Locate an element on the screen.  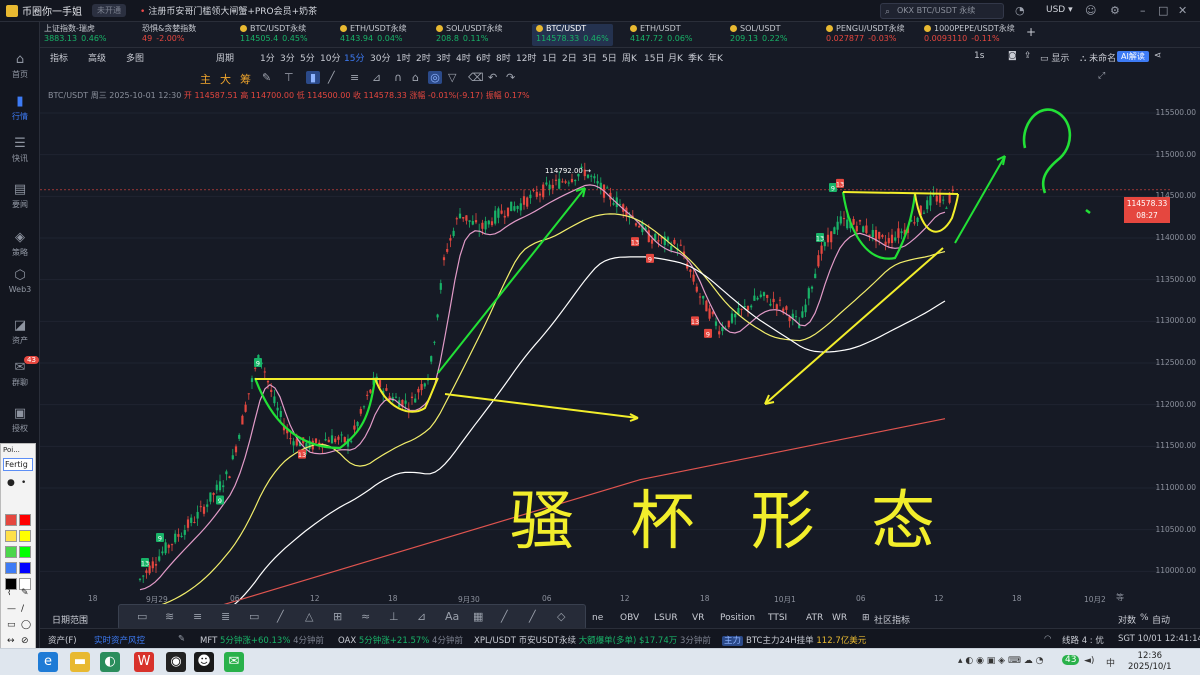
percent-scale-toggle: % is located at coordinates (1144, 618).